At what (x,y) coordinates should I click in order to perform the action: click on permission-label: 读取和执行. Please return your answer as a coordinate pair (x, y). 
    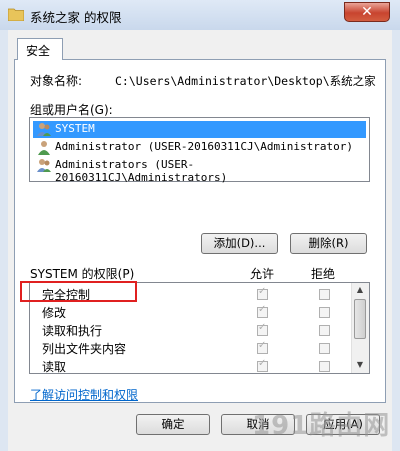
    Looking at the image, I should click on (72, 331).